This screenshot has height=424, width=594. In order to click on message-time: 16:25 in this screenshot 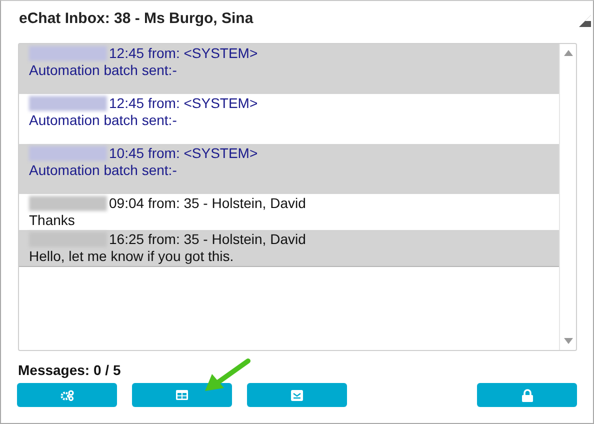, I will do `click(126, 239)`.